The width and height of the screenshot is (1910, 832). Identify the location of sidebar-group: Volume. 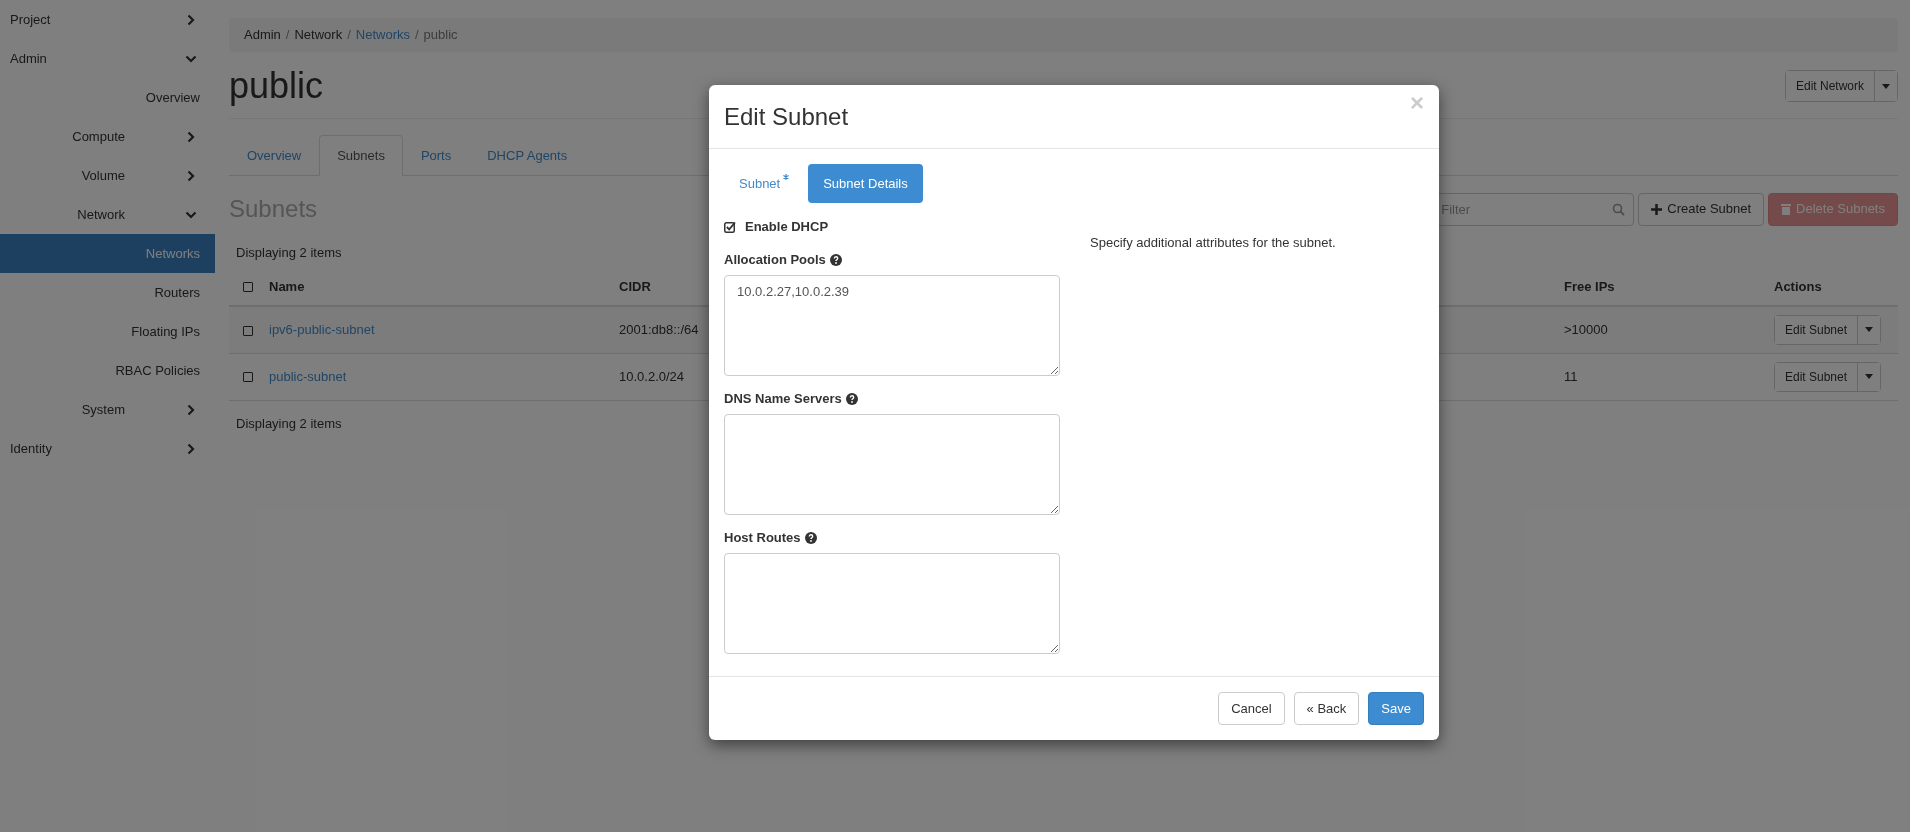
(107, 175).